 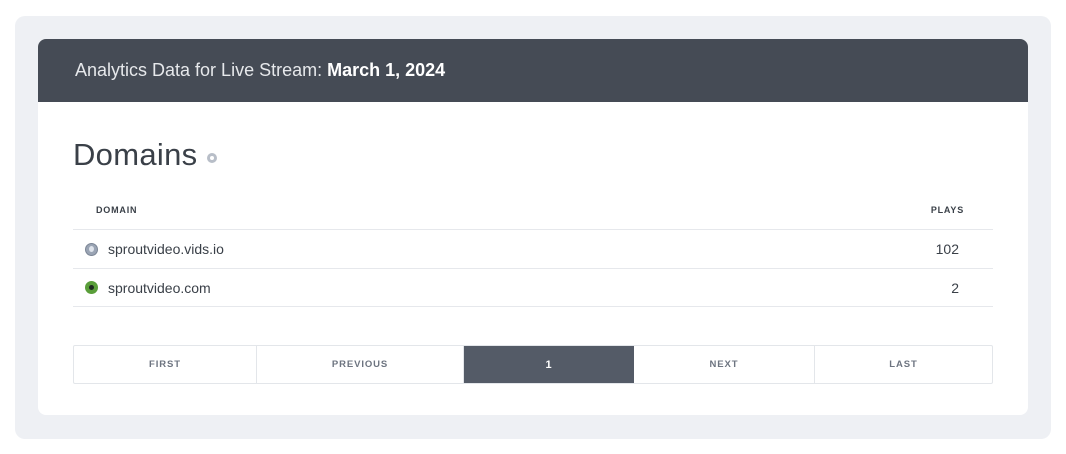 I want to click on plays-cell: 102, so click(x=947, y=249).